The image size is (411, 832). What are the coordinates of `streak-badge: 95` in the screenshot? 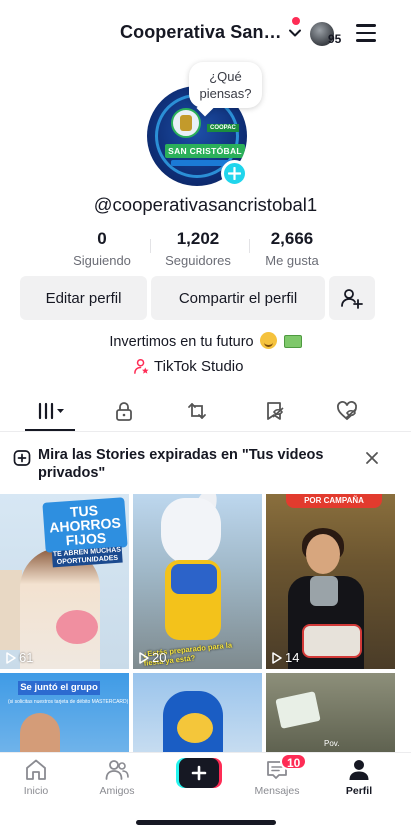 It's located at (328, 35).